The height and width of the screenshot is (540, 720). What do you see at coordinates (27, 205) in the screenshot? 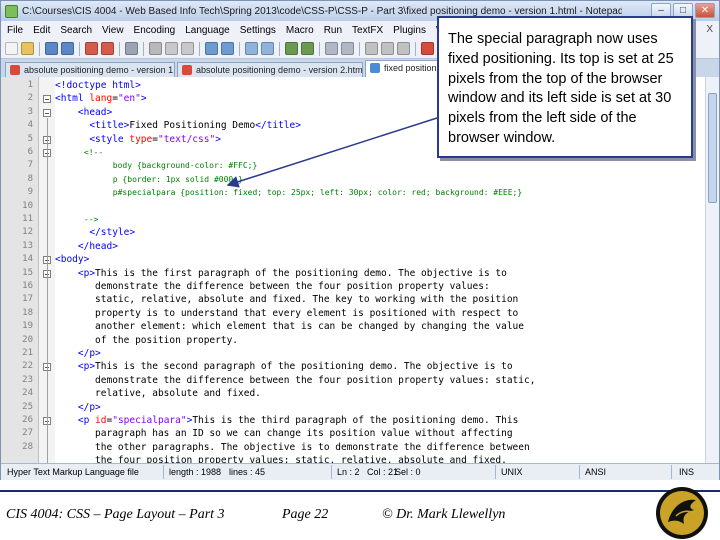
I see `line-number: 10` at bounding box center [27, 205].